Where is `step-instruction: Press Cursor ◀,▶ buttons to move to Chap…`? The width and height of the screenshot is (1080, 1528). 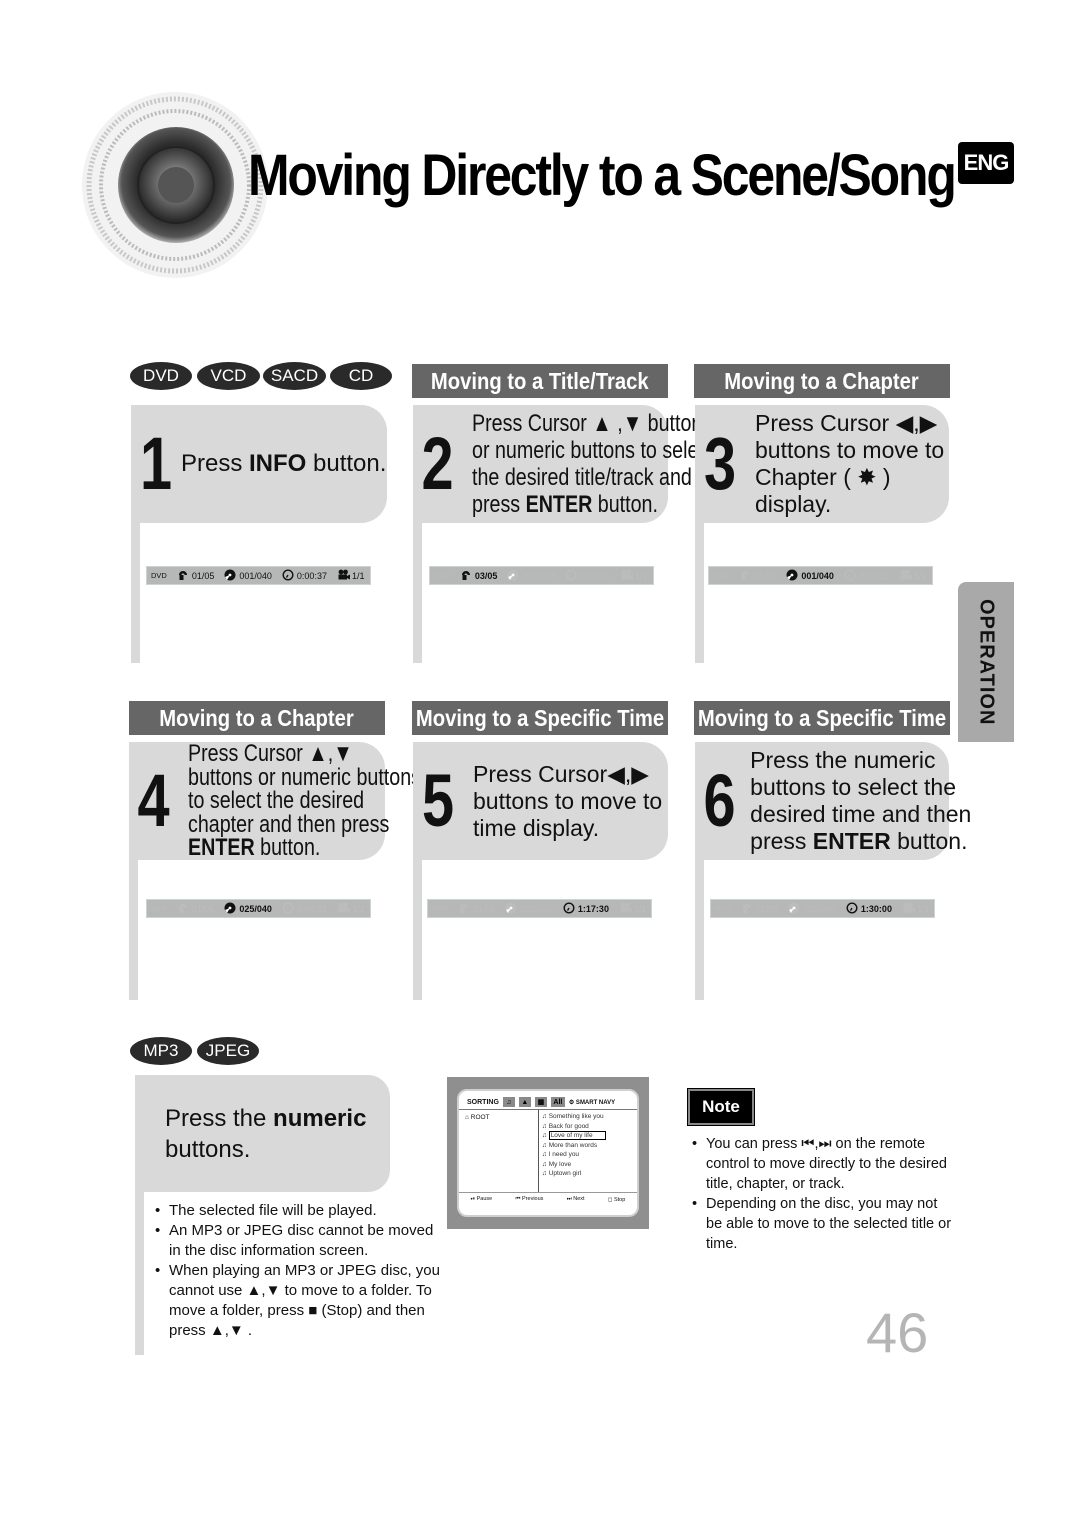
step-instruction: Press Cursor ◀,▶ buttons to move to Chap… is located at coordinates (850, 463).